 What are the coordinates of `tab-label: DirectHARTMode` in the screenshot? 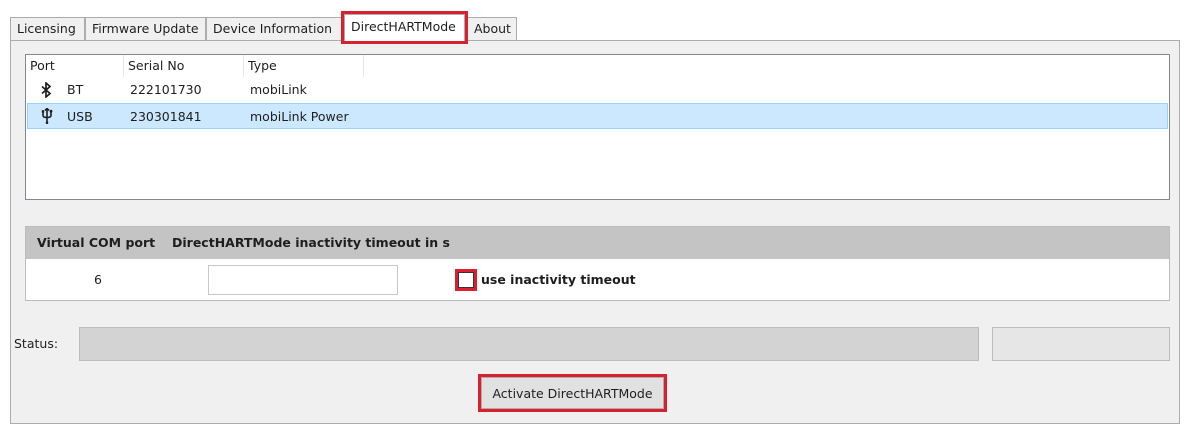 It's located at (403, 26).